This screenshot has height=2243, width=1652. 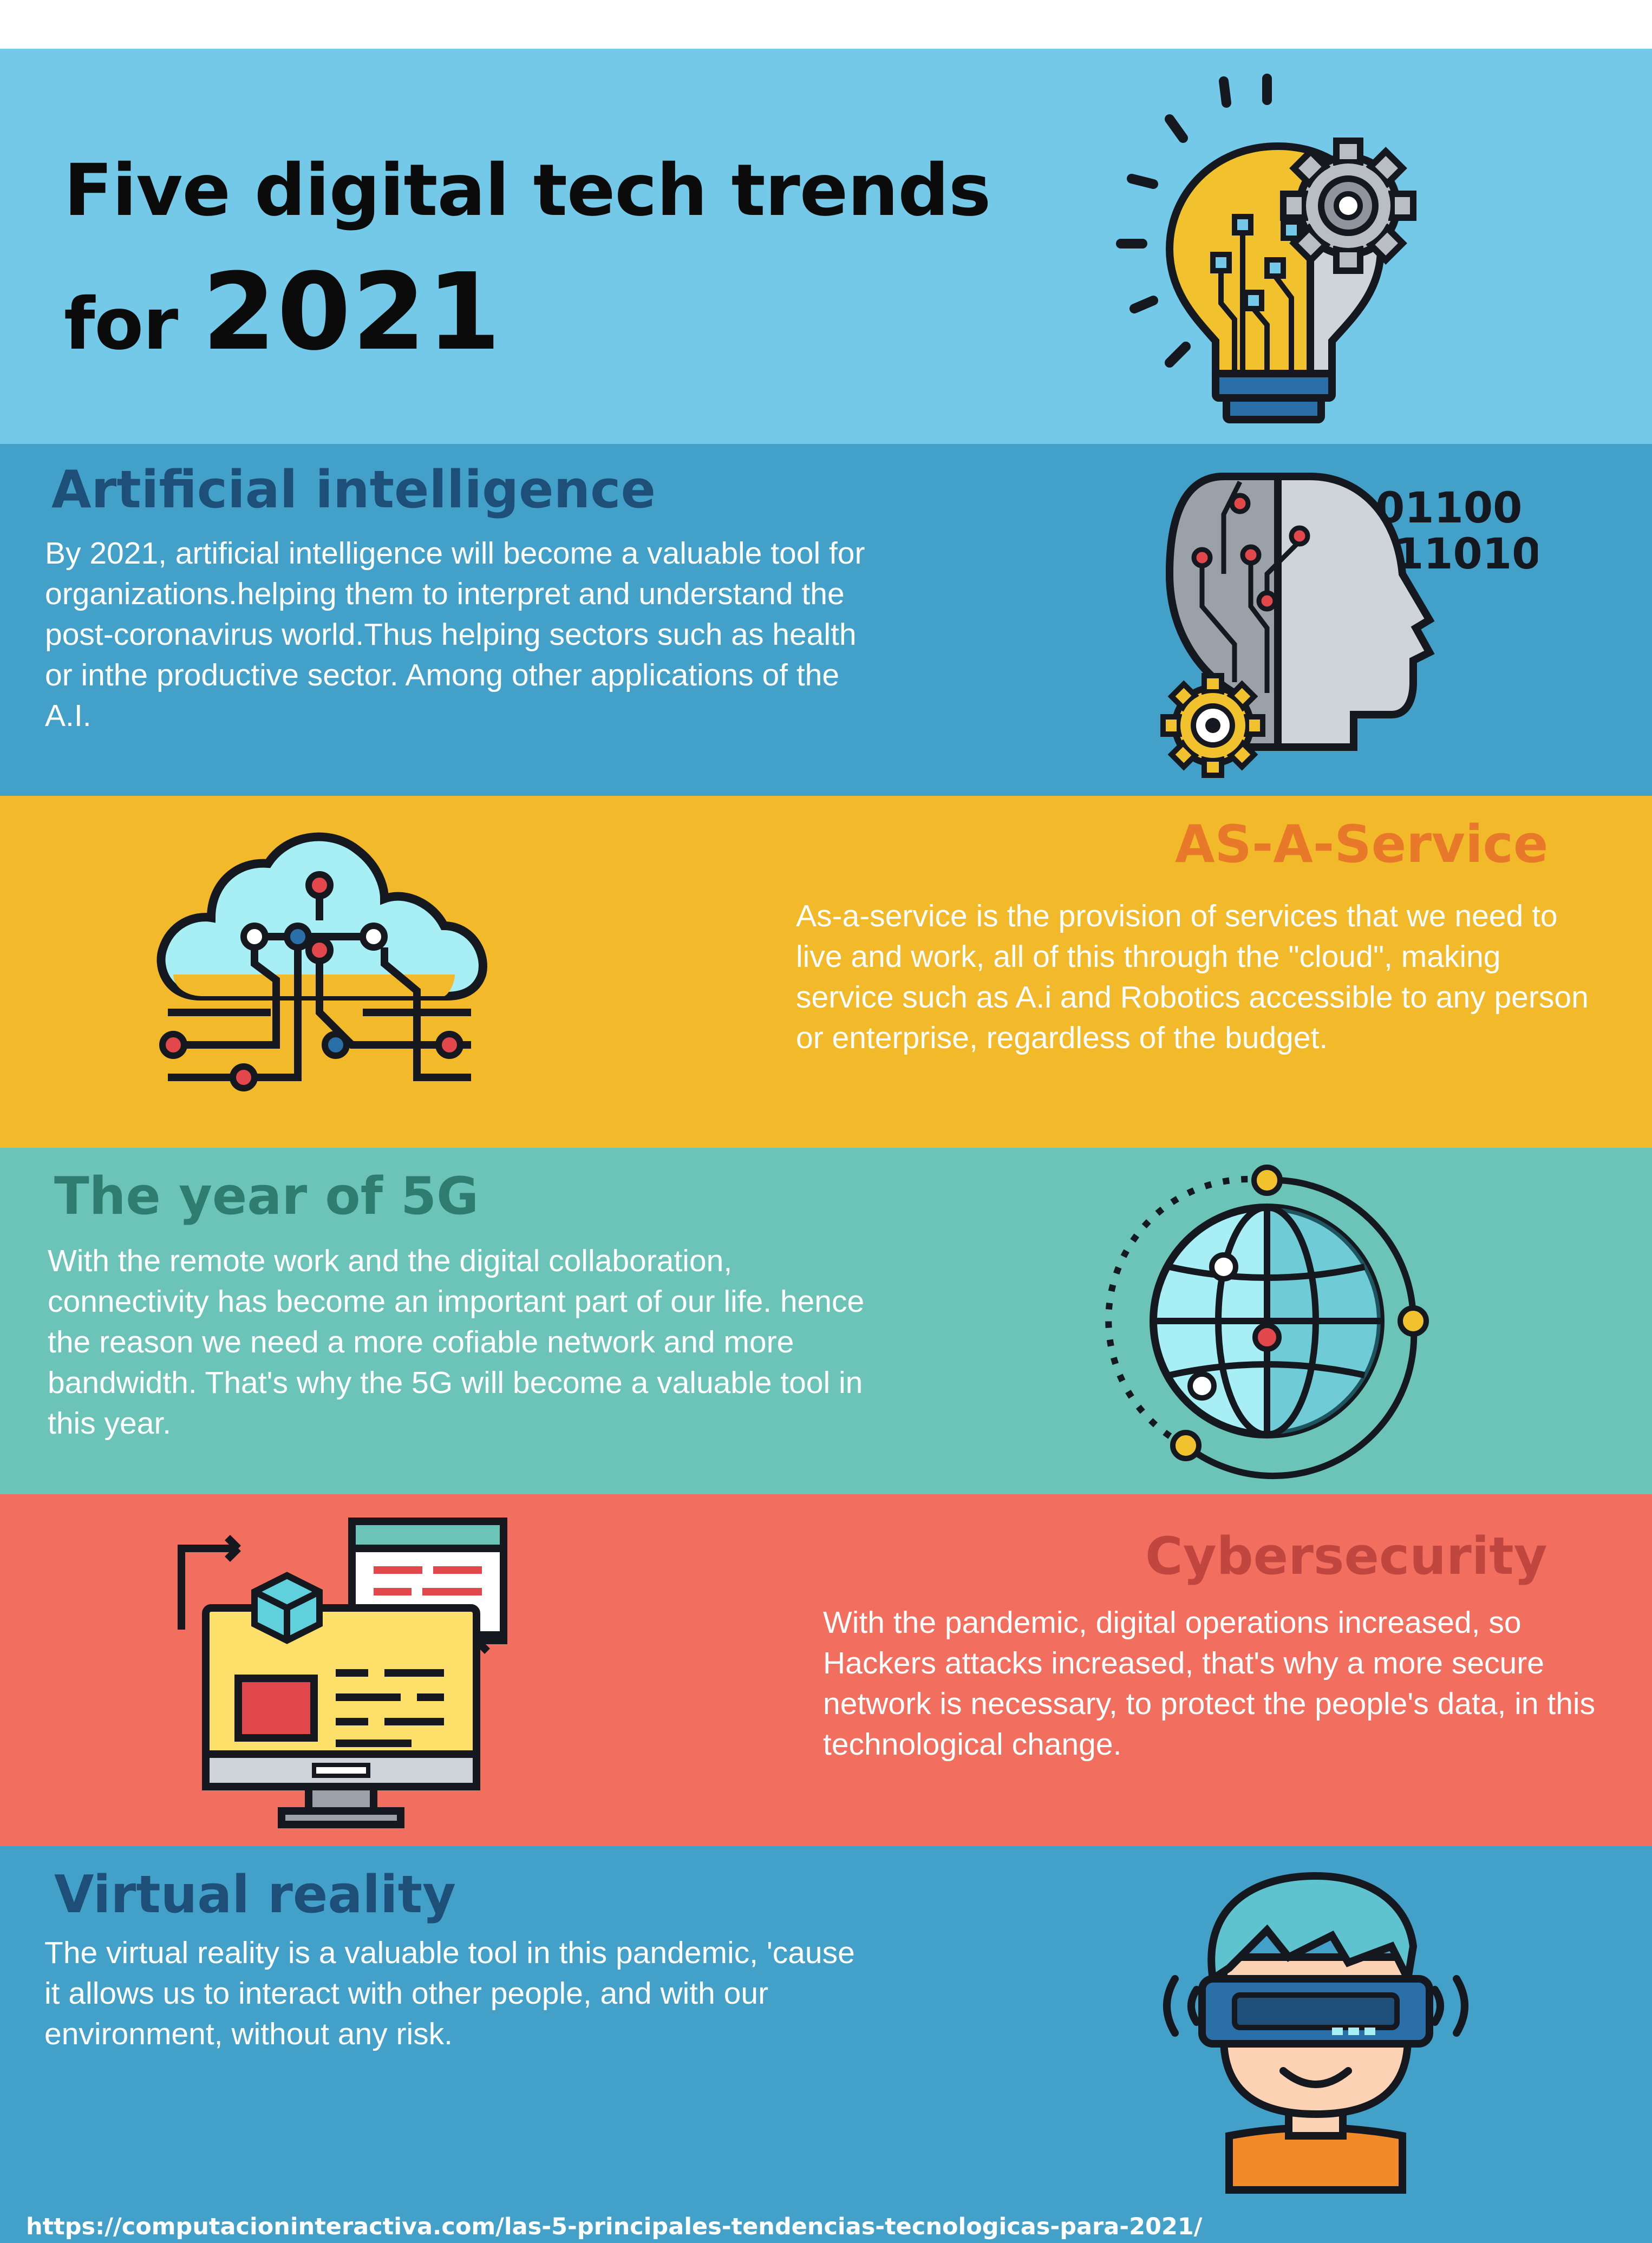 What do you see at coordinates (255, 1895) in the screenshot?
I see `section-heading: Virtual reality` at bounding box center [255, 1895].